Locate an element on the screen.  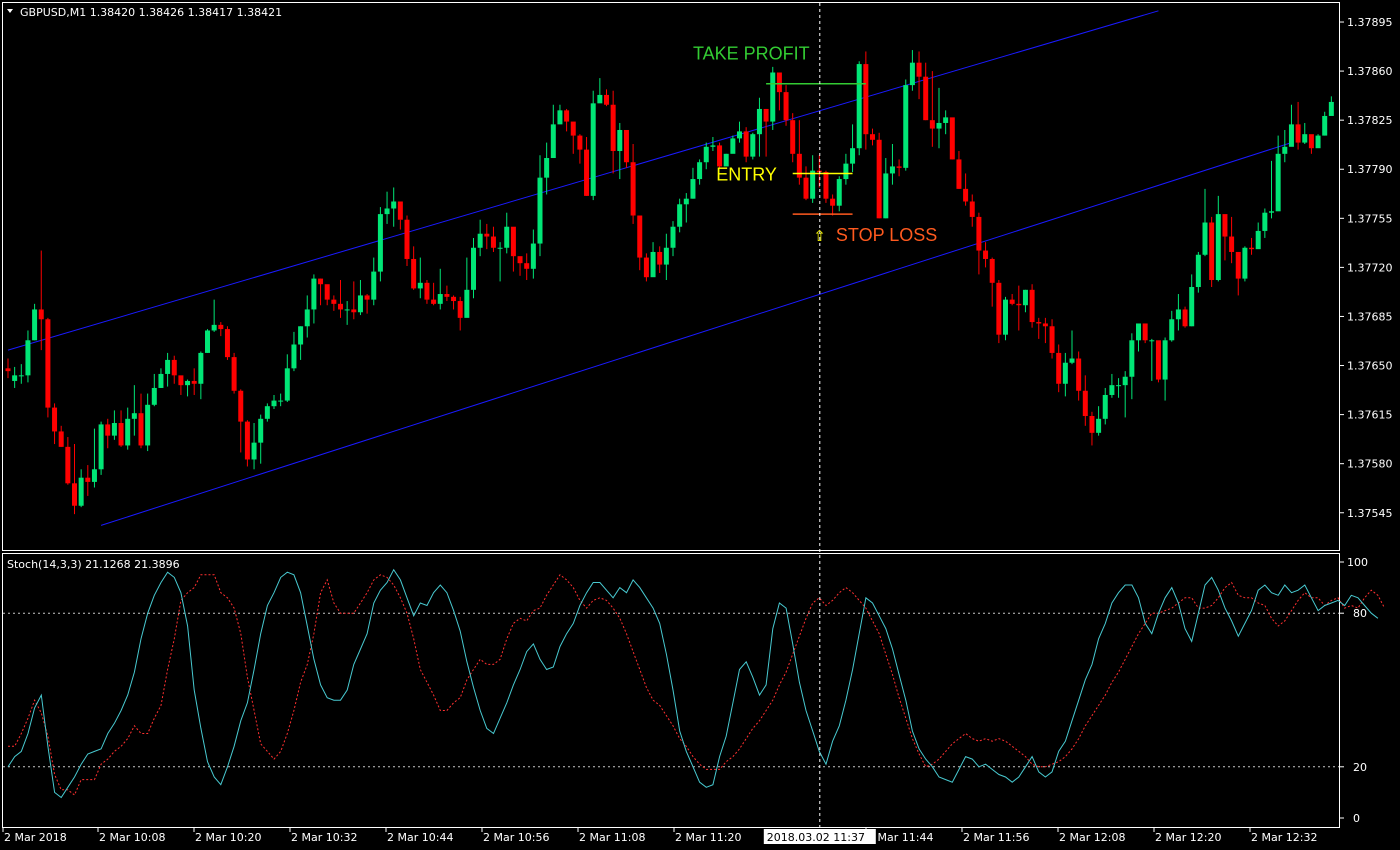
time-tick-label: 2 Mar 12:32 is located at coordinates (1284, 837).